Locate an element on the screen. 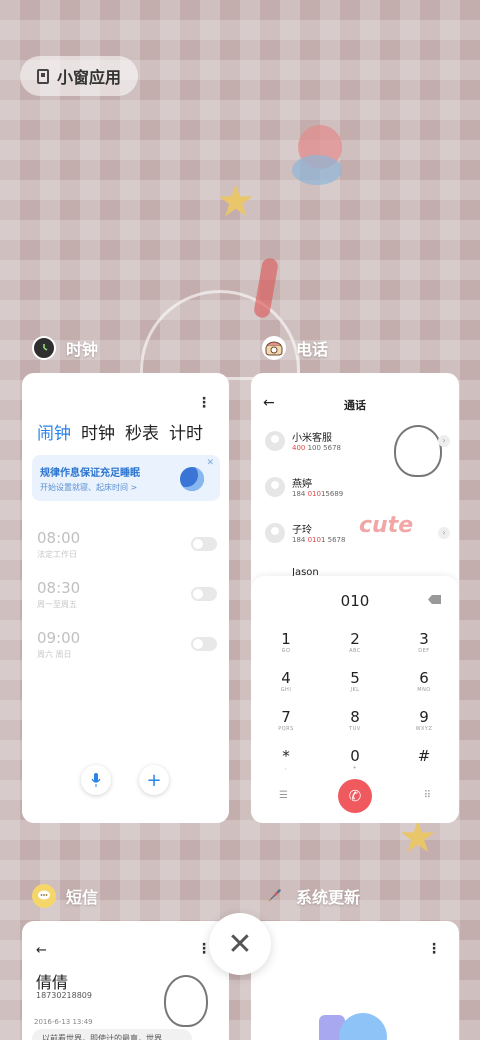 This screenshot has height=1040, width=480. sms-app-name: 短信 is located at coordinates (82, 897).